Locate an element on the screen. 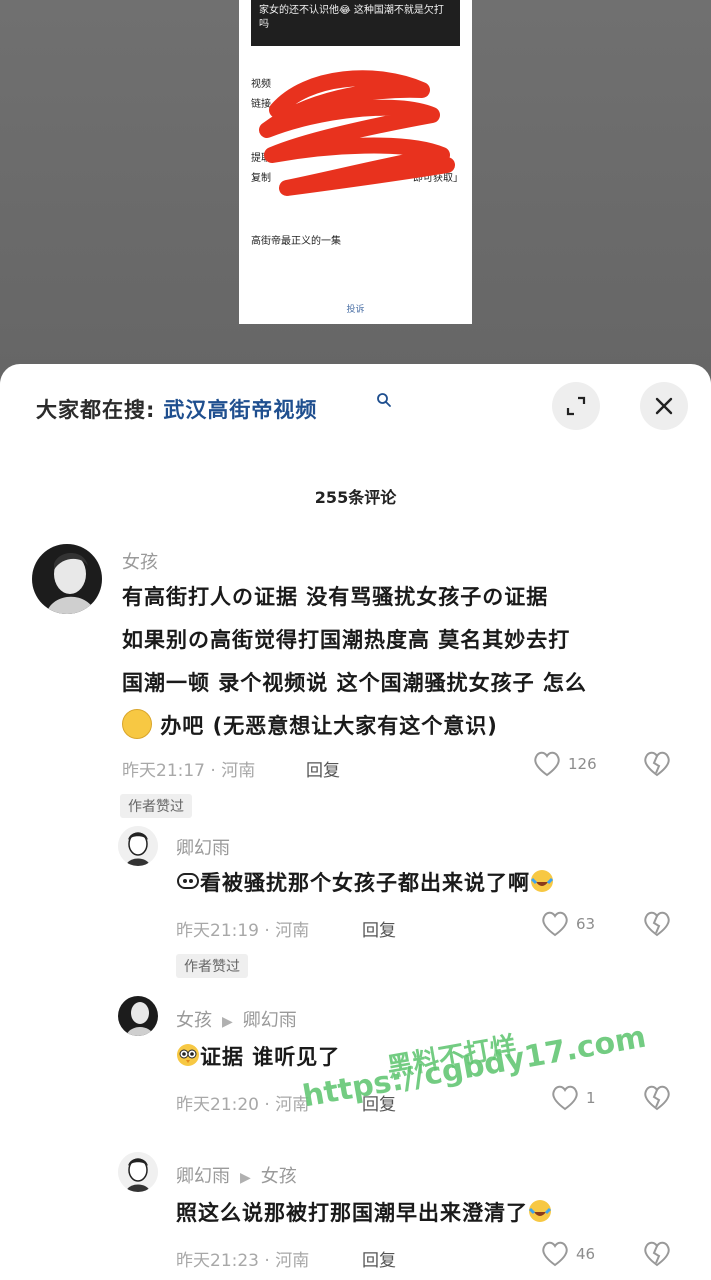 The width and height of the screenshot is (711, 1280). trending-search-term: 武汉高街帝视频 is located at coordinates (240, 410).